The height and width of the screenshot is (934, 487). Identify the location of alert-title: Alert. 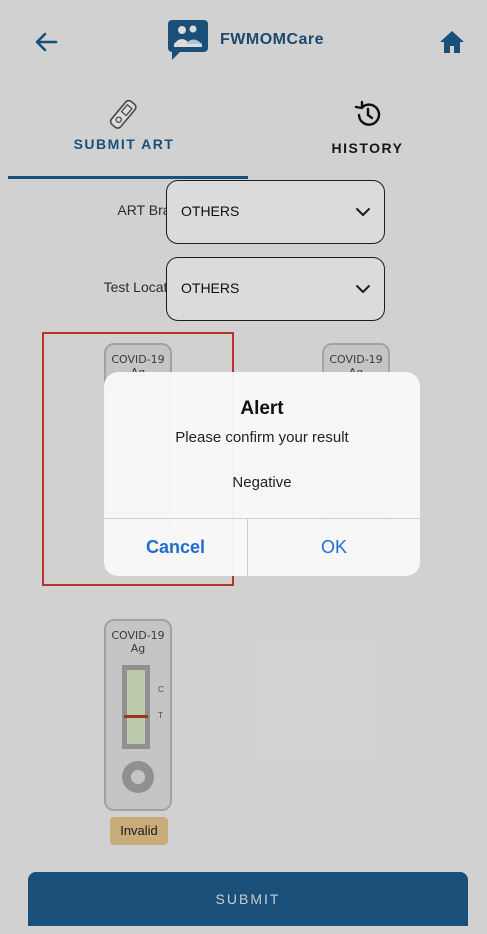
(262, 408).